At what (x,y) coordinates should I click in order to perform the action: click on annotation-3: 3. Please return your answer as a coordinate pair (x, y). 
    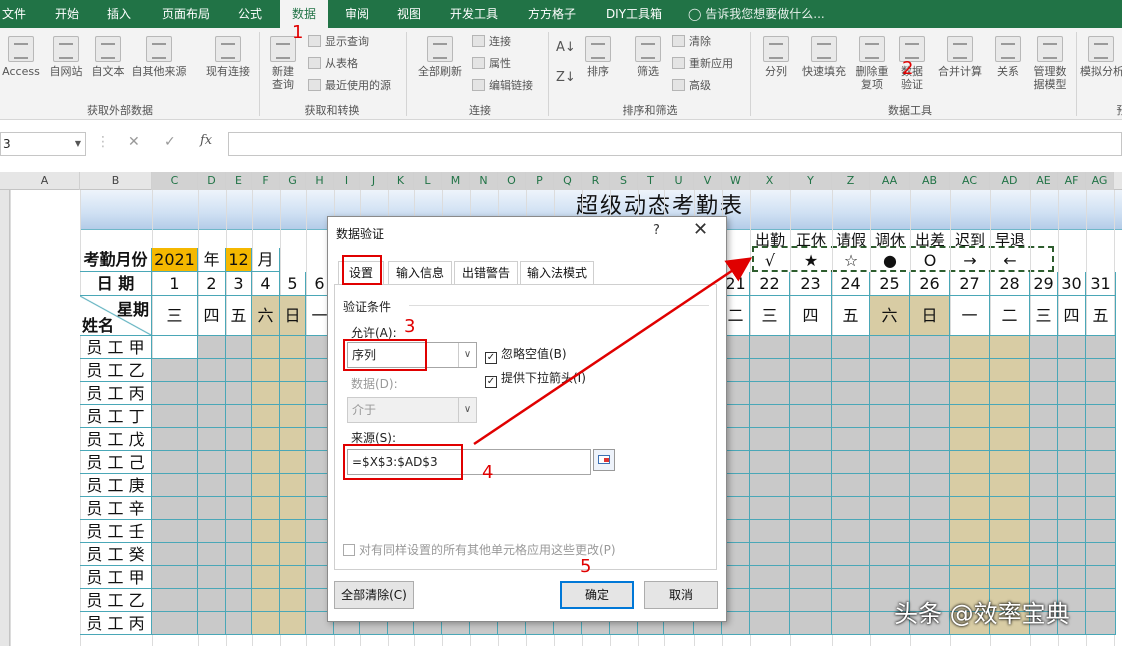
    Looking at the image, I should click on (410, 326).